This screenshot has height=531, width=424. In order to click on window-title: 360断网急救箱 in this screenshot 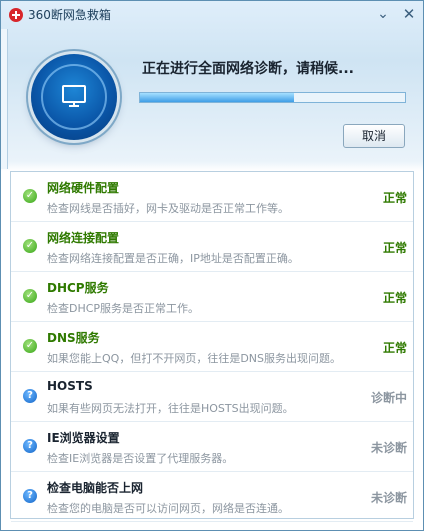, I will do `click(69, 15)`.